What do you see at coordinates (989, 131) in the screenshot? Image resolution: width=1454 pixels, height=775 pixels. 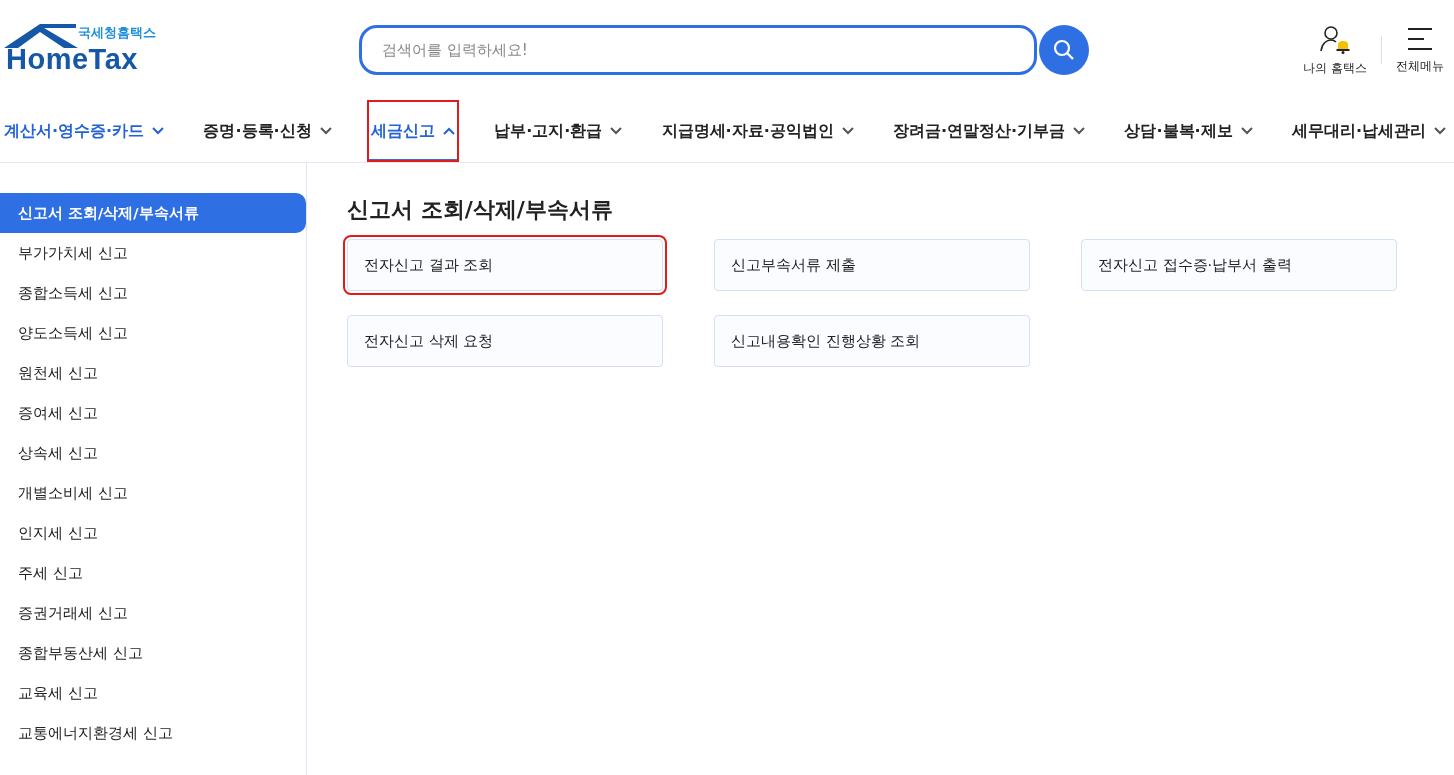 I see `nav-tab: 장려금·연말정산·기부금` at bounding box center [989, 131].